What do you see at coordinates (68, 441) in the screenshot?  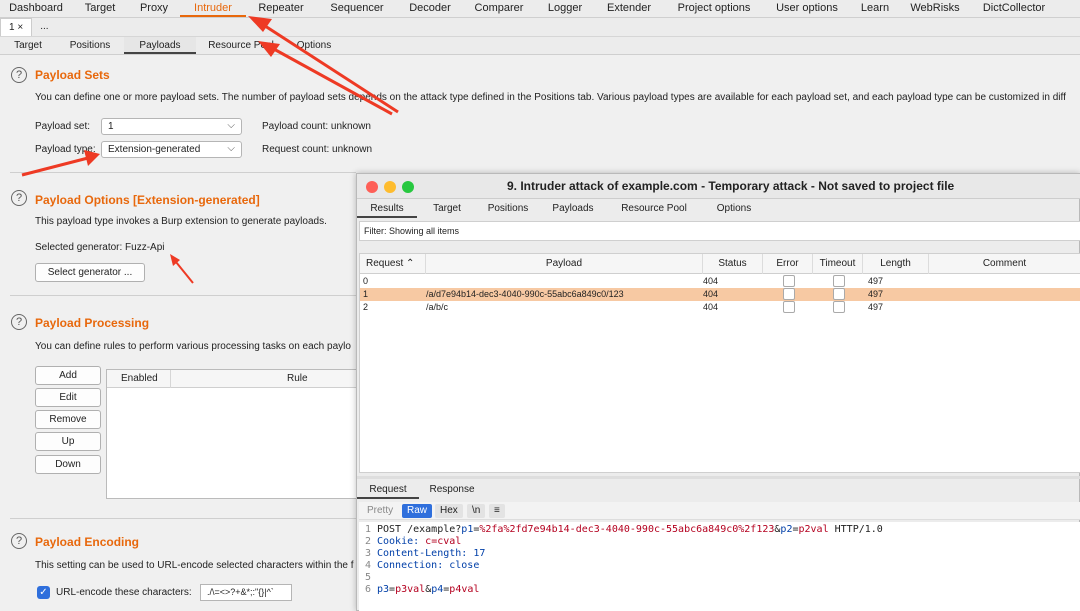 I see `move-up-button: Up` at bounding box center [68, 441].